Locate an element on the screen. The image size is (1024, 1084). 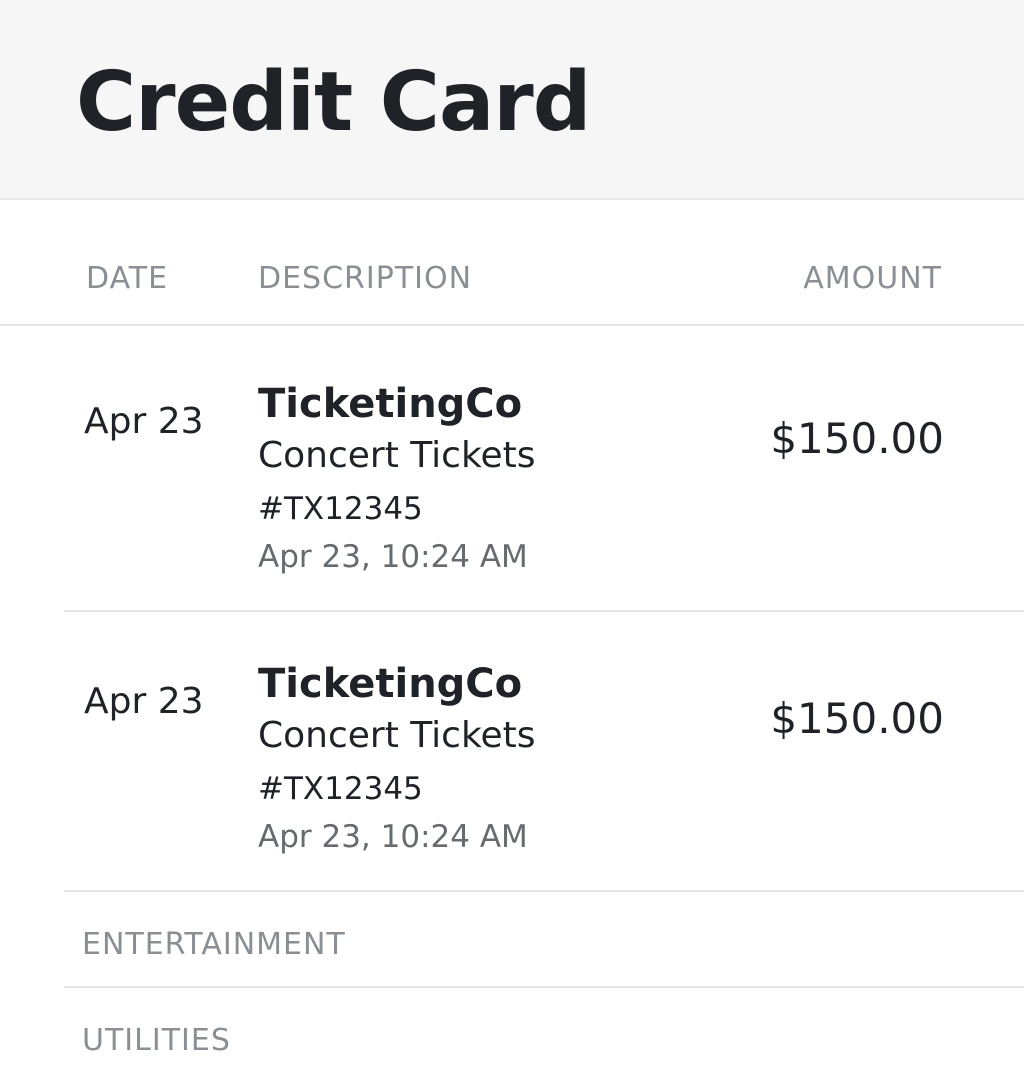
column-header-description: DESCRIPTION is located at coordinates (365, 279).